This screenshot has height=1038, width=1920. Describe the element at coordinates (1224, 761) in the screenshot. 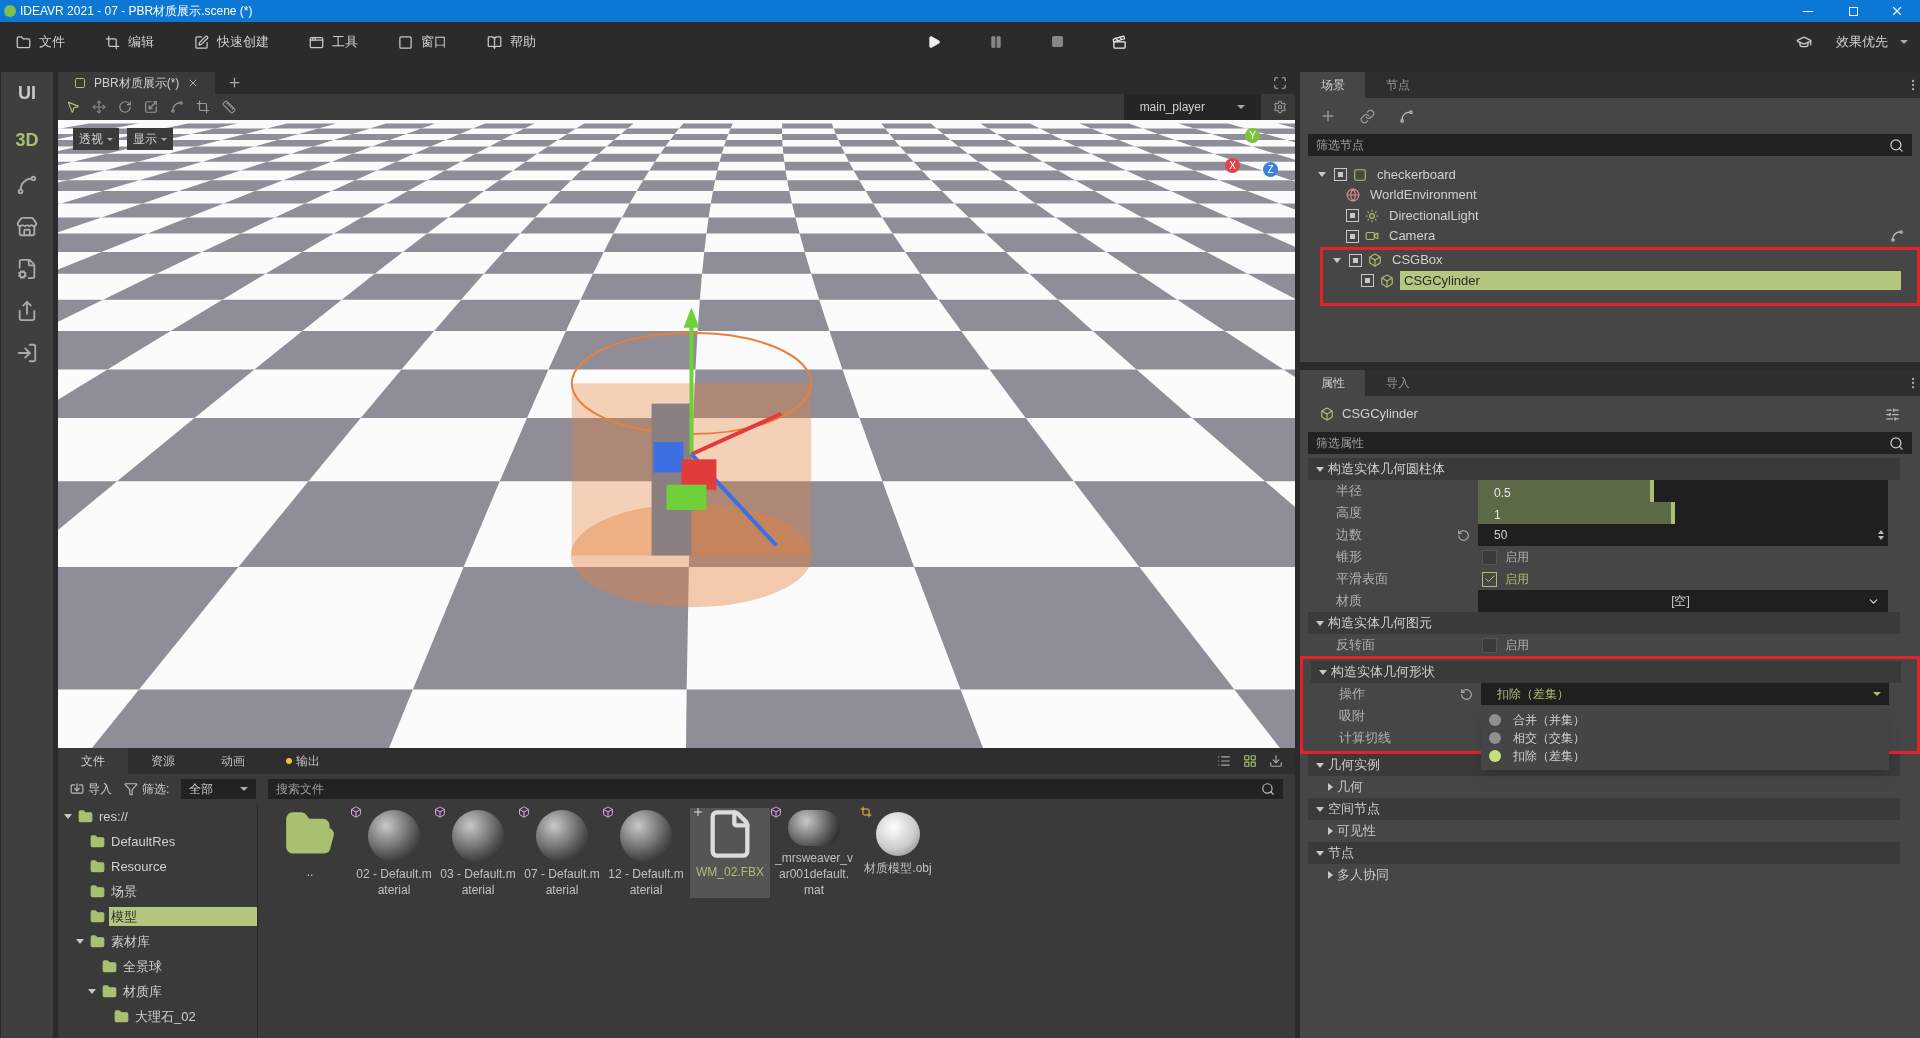

I see `list-view-icon` at that location.